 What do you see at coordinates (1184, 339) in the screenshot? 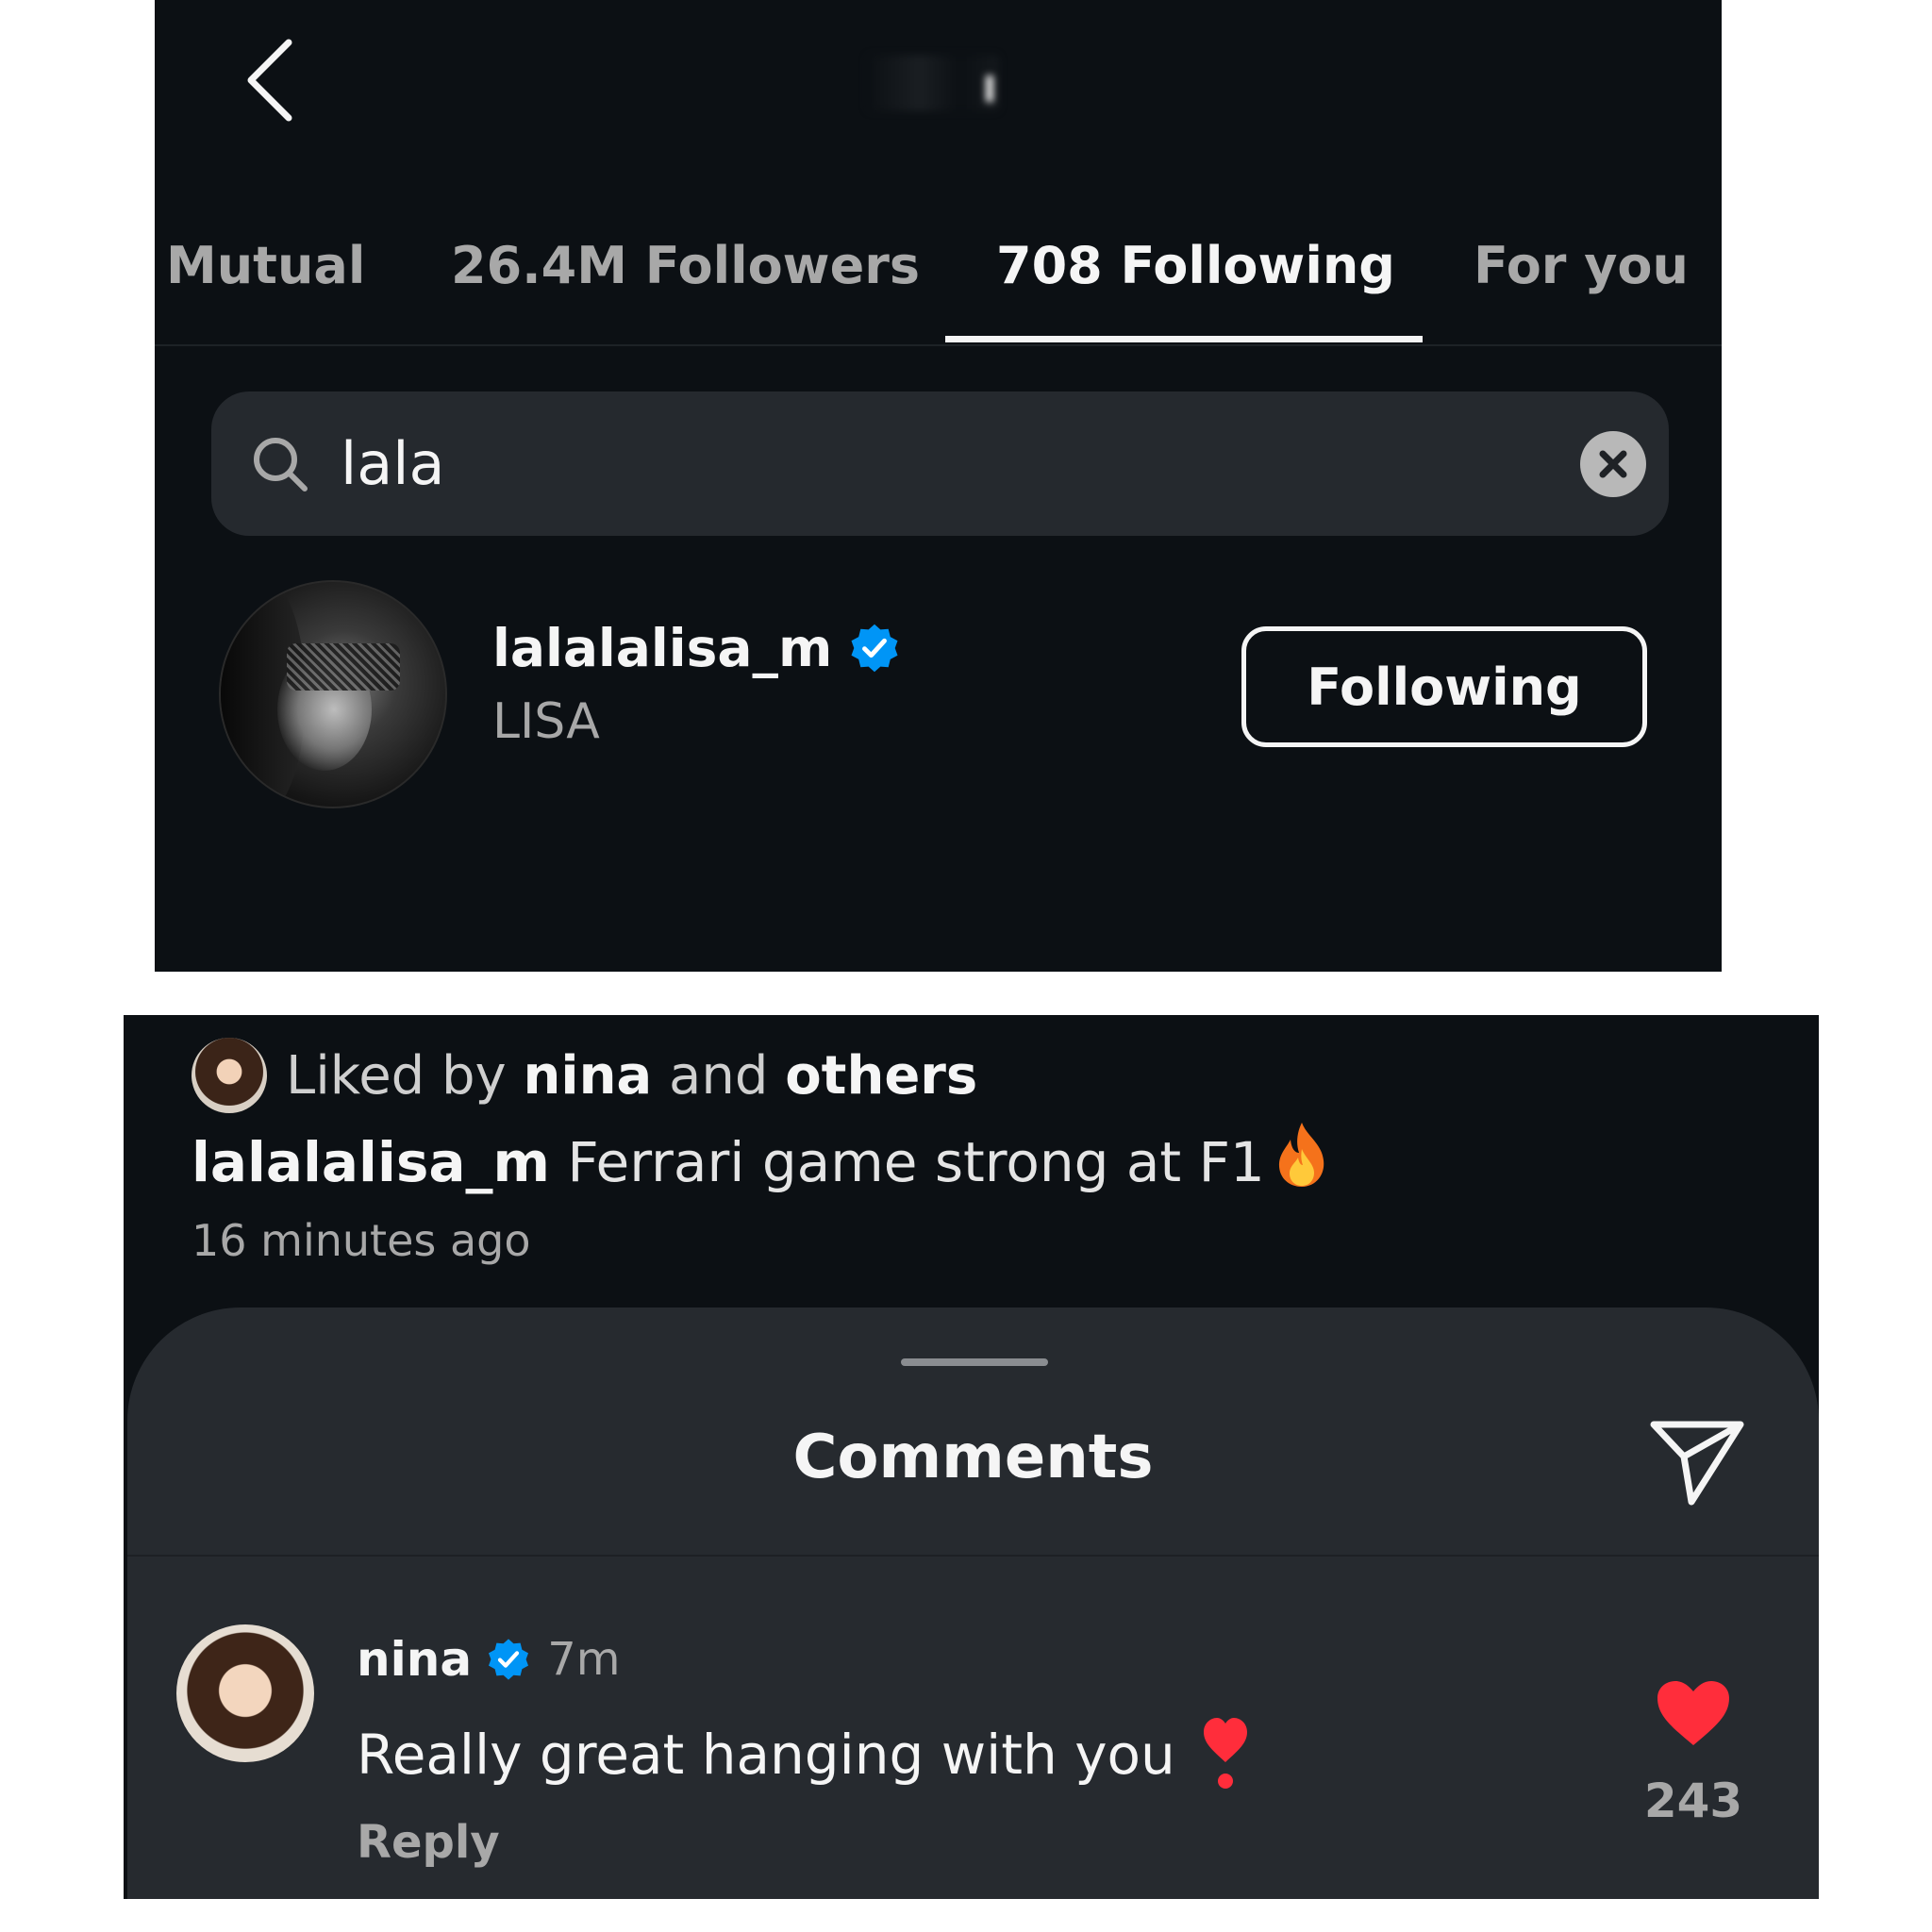
I see `active-tab-indicator` at bounding box center [1184, 339].